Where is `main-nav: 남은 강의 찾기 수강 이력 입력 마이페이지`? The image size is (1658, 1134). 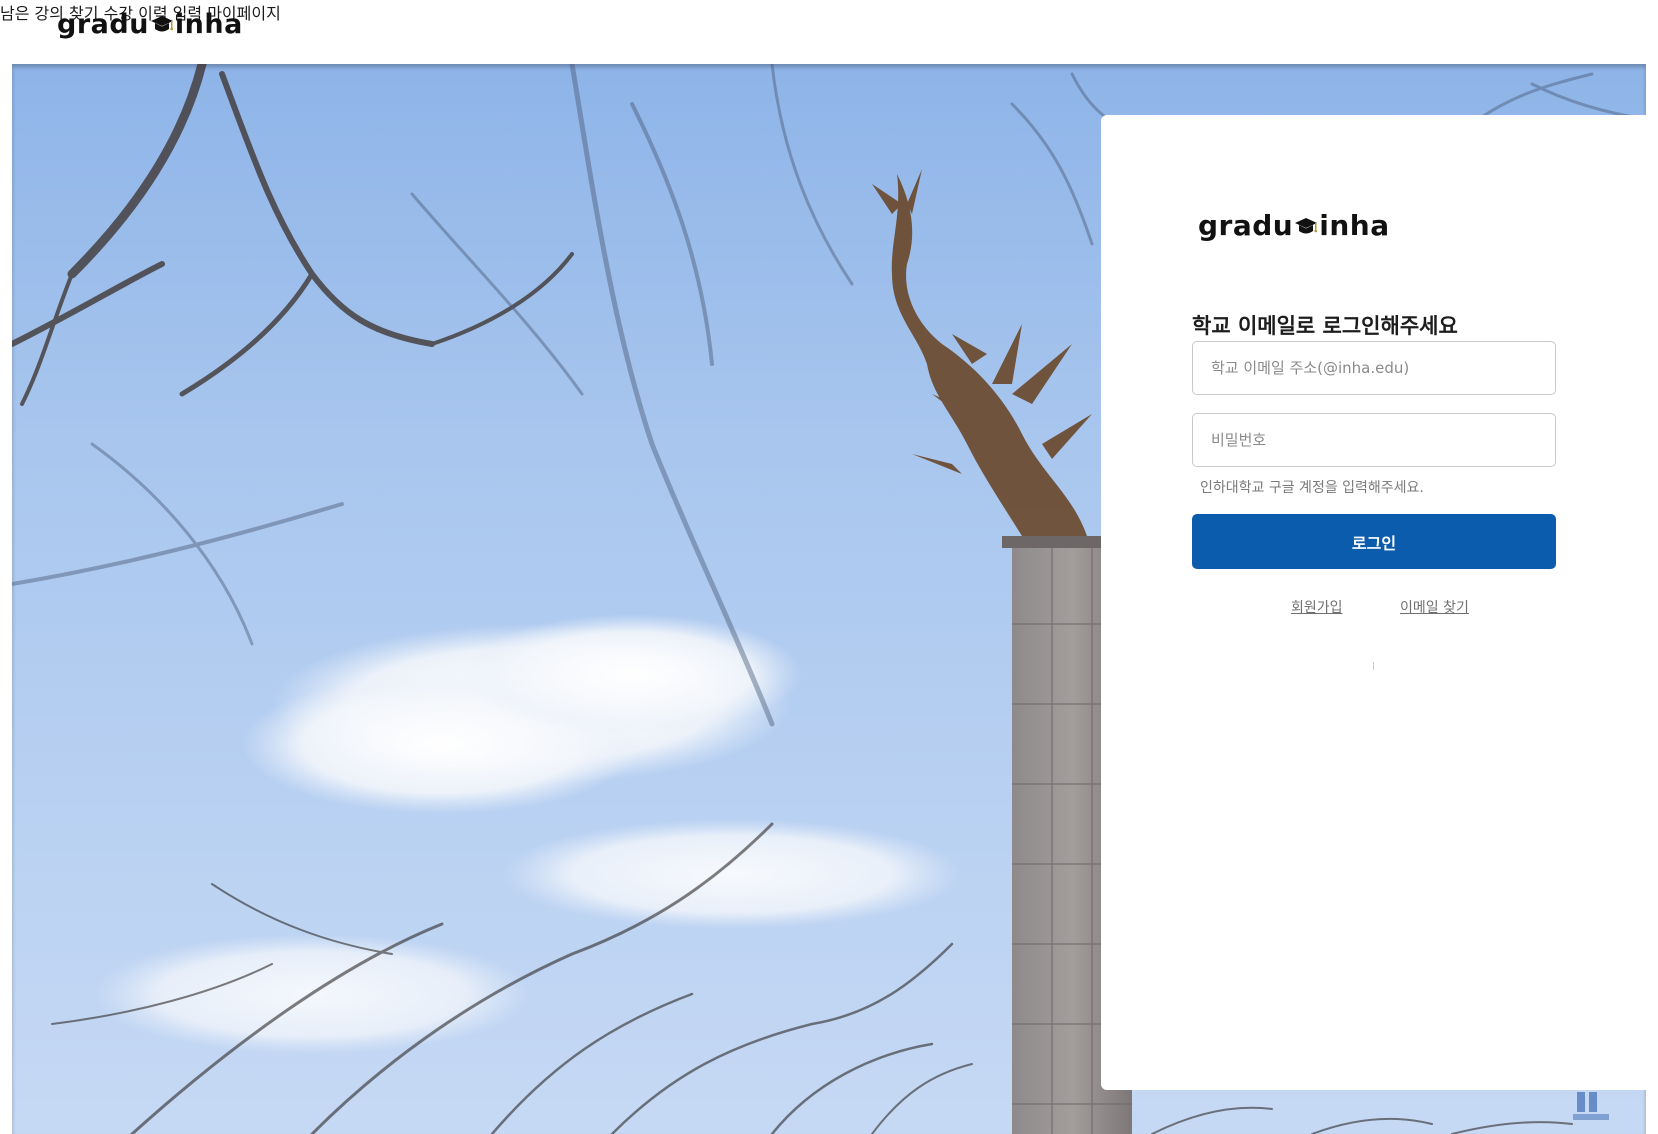 main-nav: 남은 강의 찾기 수강 이력 입력 마이페이지 is located at coordinates (829, 12).